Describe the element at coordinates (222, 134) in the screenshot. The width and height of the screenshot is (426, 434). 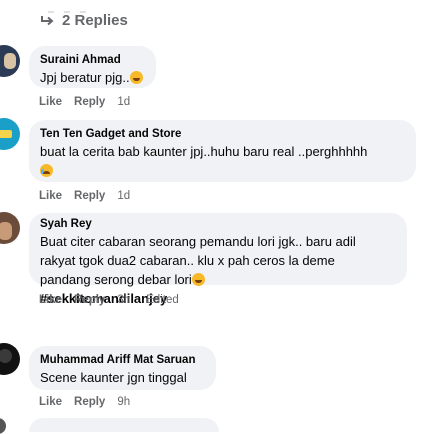
I see `commenter-name: Ten Ten Gadget and Store` at that location.